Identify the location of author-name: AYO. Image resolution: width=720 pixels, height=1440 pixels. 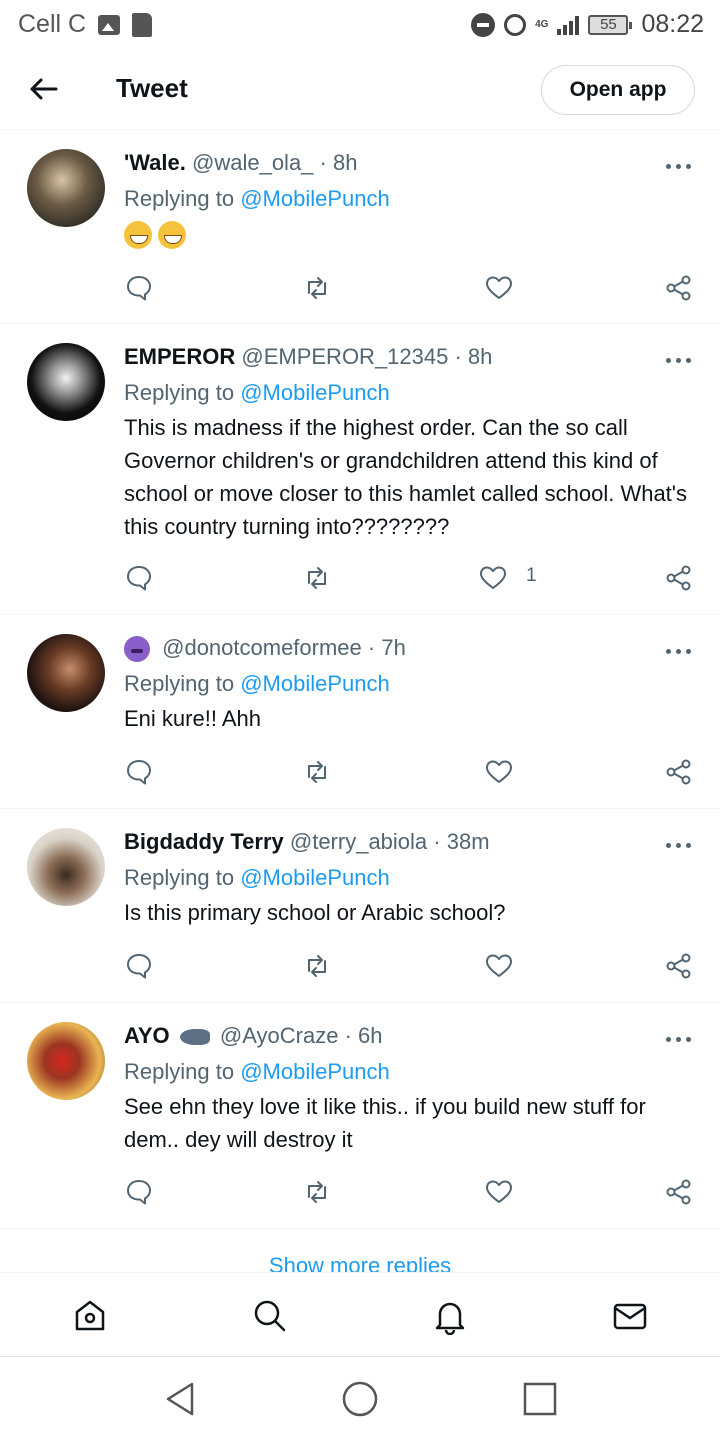
(147, 1035).